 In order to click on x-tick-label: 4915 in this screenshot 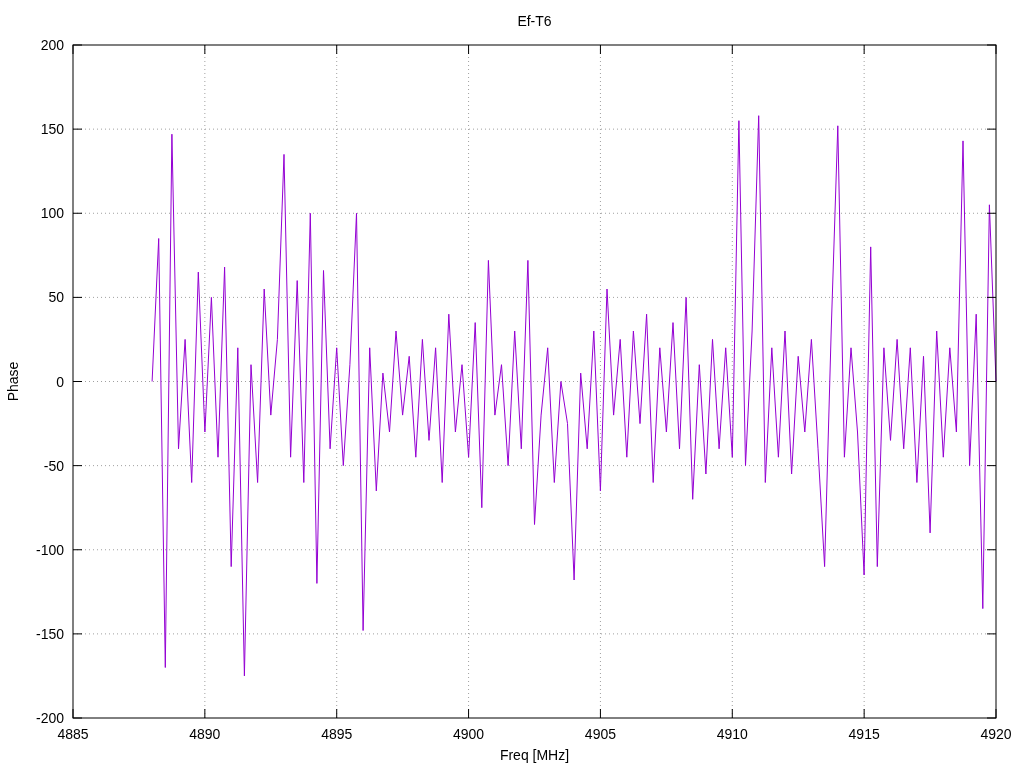, I will do `click(864, 734)`.